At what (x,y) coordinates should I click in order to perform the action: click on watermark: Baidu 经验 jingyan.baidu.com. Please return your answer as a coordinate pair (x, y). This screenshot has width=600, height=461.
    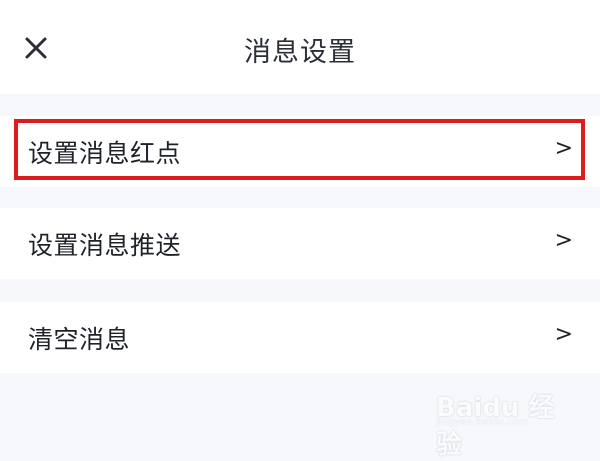
    Looking at the image, I should click on (501, 420).